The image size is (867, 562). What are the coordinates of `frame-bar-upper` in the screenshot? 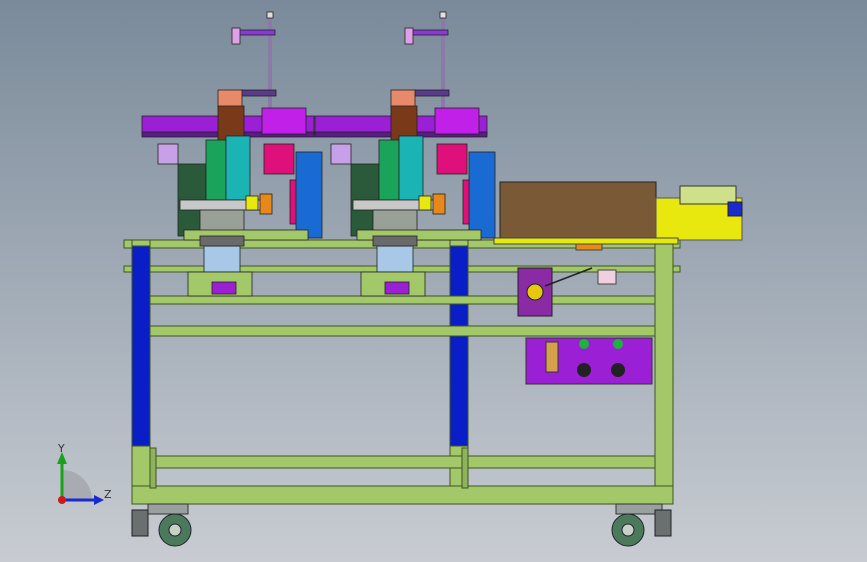 It's located at (402, 300).